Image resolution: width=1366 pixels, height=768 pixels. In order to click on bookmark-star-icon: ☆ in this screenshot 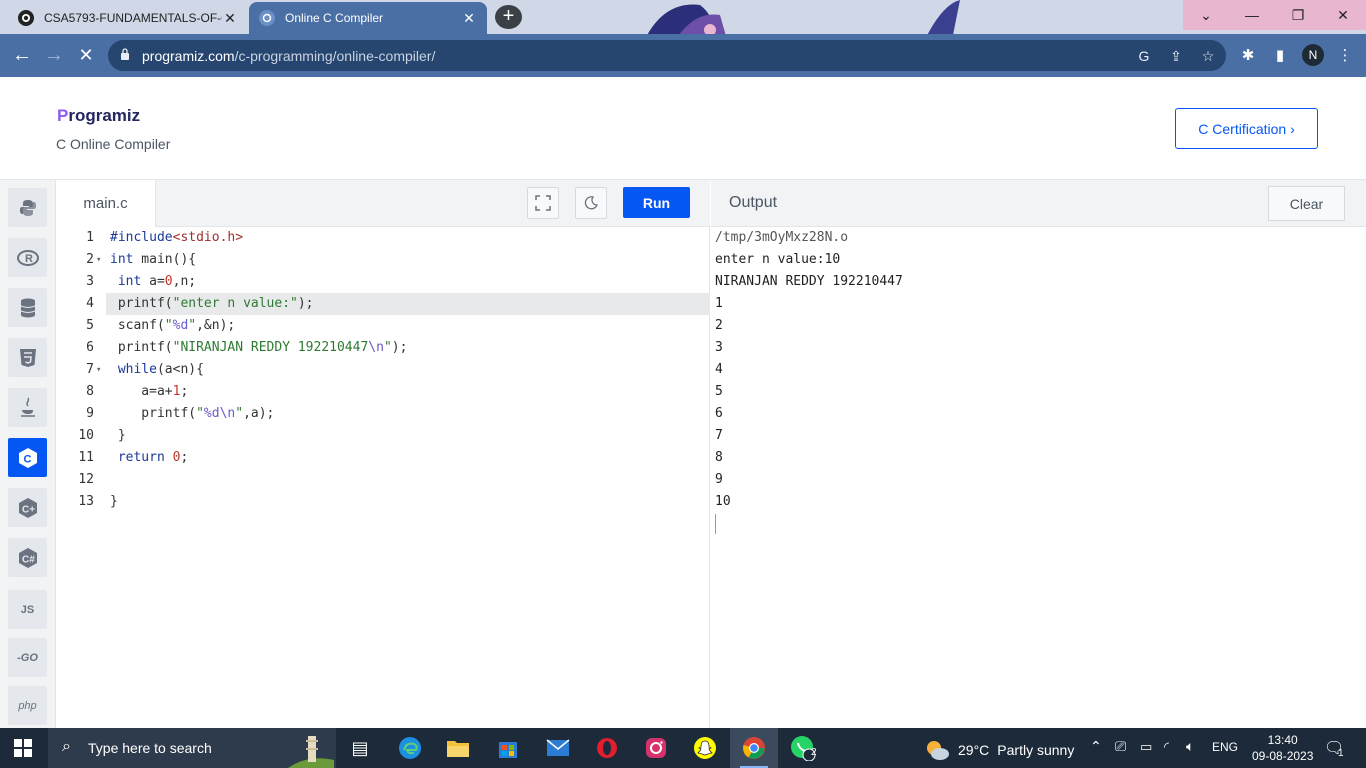, I will do `click(1208, 56)`.